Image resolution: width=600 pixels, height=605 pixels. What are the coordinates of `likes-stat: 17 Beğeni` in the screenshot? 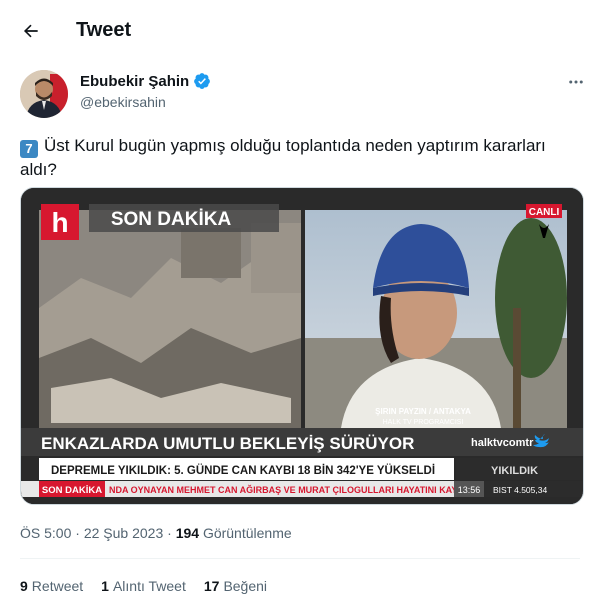 It's located at (235, 586).